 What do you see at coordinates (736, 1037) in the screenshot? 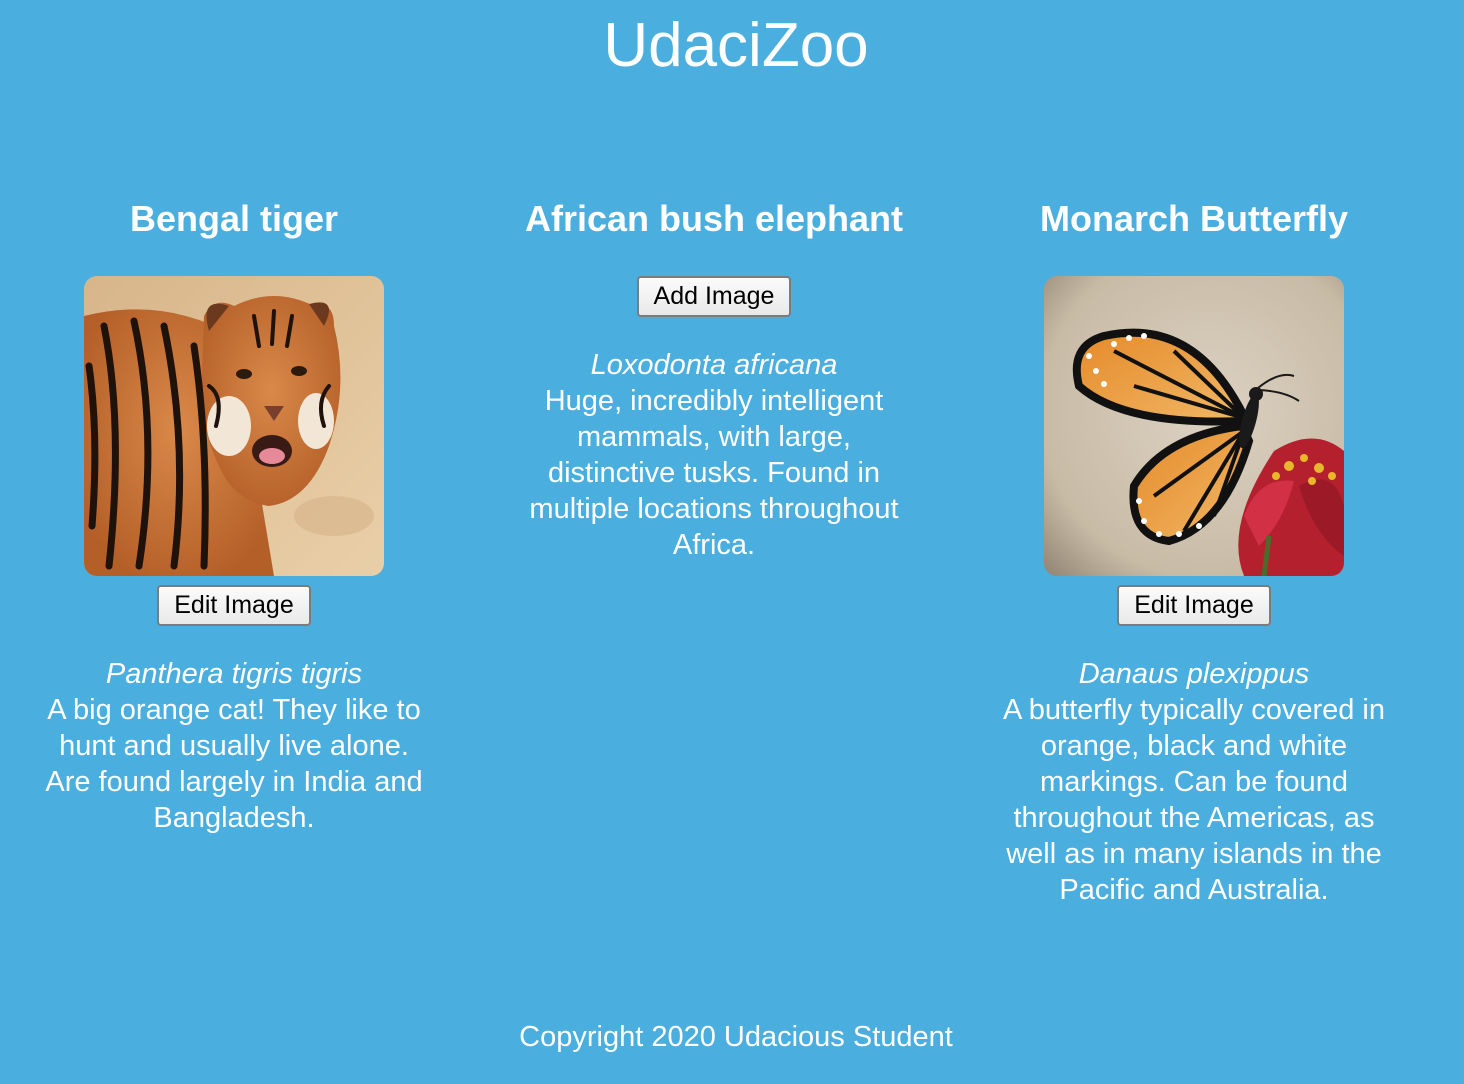
I see `footer-copyright: Copyright 2020 Udacious Student` at bounding box center [736, 1037].